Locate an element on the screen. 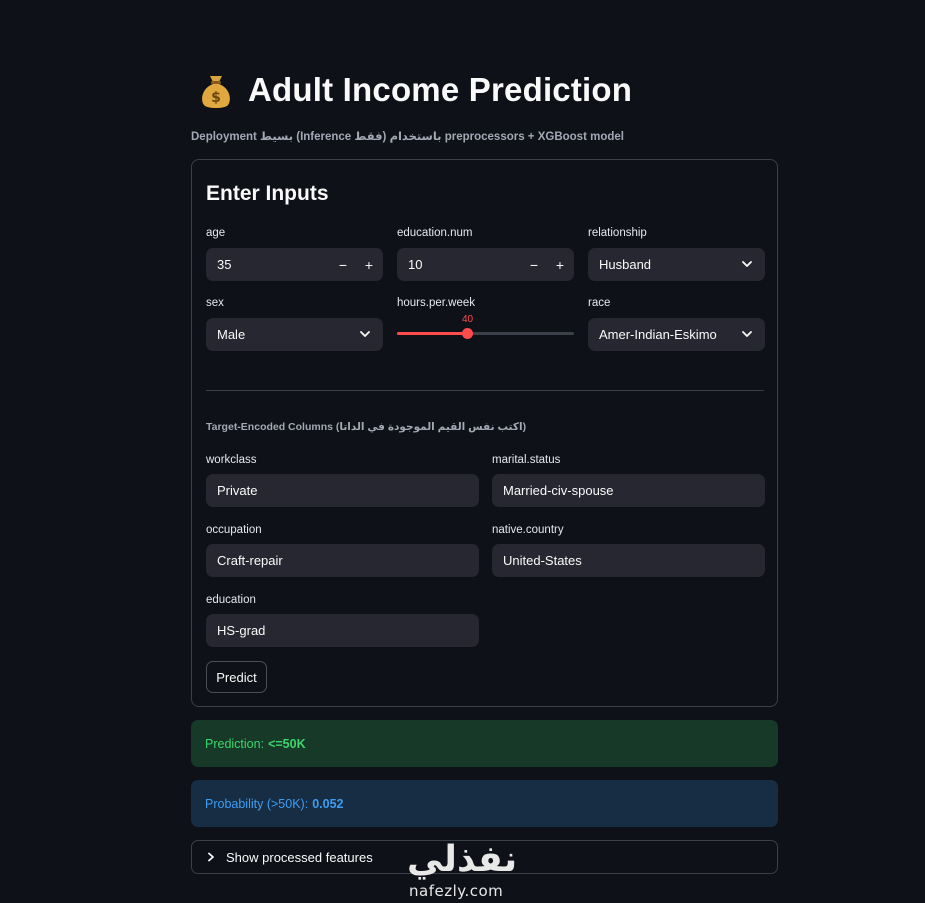  age-value: 35 is located at coordinates (224, 264).